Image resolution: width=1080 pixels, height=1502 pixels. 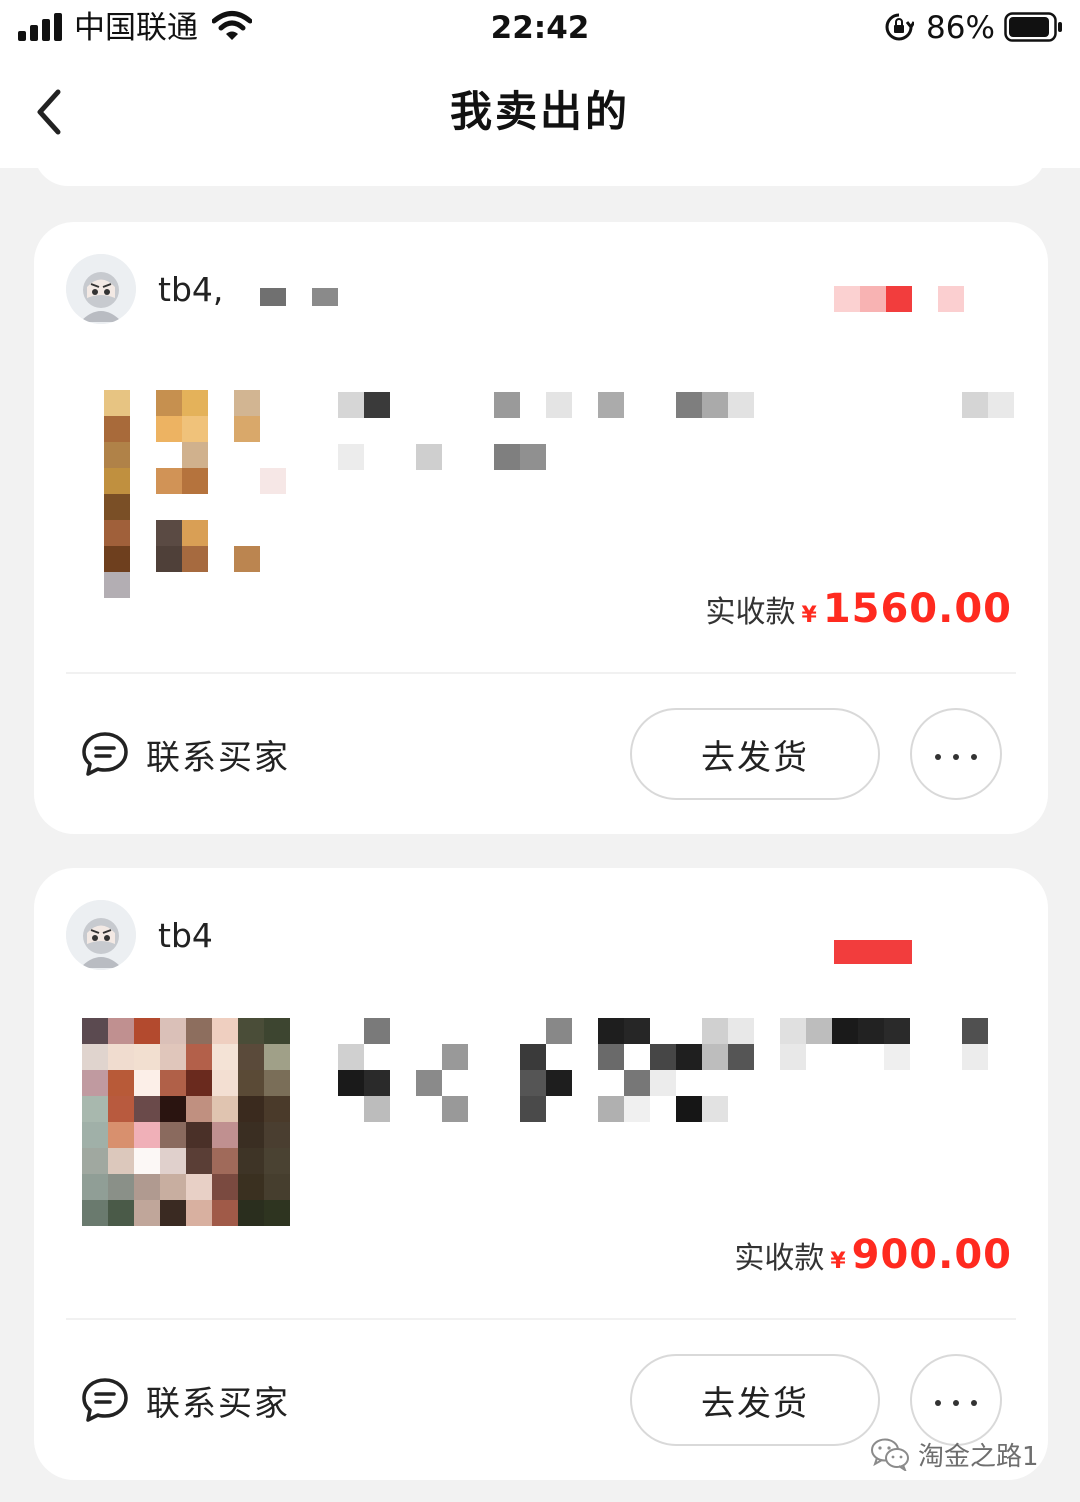 I want to click on battery-icon, so click(x=1033, y=27).